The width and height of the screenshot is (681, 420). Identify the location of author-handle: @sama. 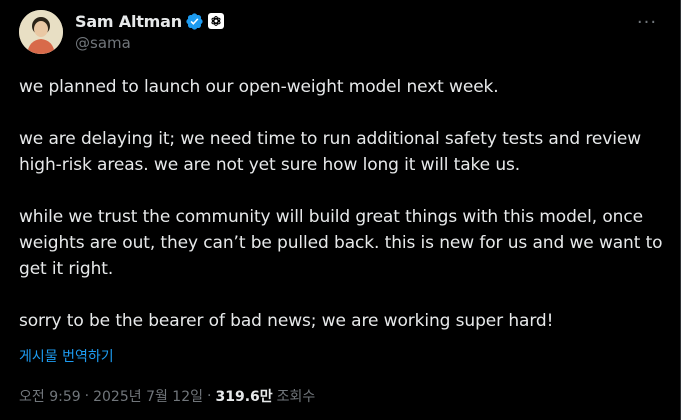
(103, 43).